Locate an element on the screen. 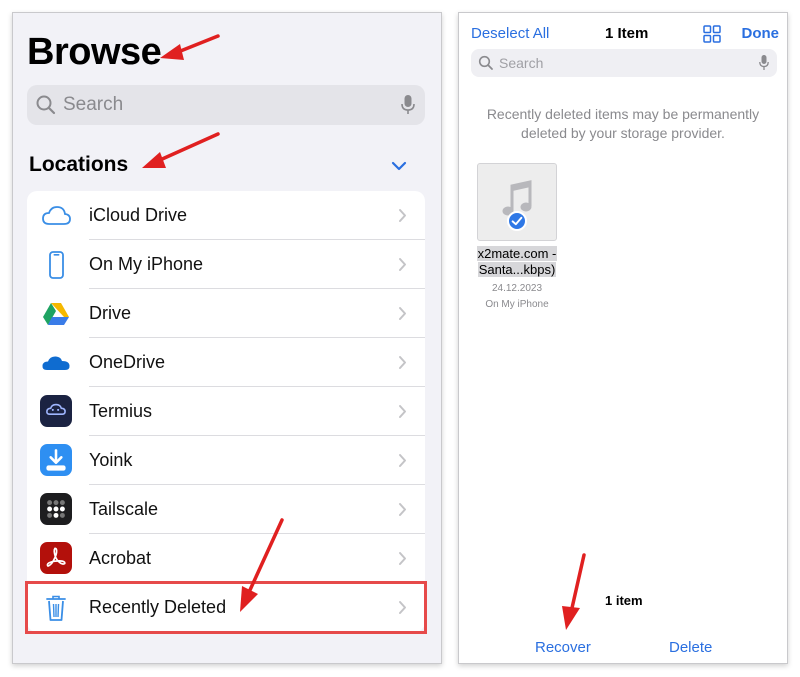 The width and height of the screenshot is (800, 677). navigation-bar: Deselect All 1 Item Done is located at coordinates (623, 33).